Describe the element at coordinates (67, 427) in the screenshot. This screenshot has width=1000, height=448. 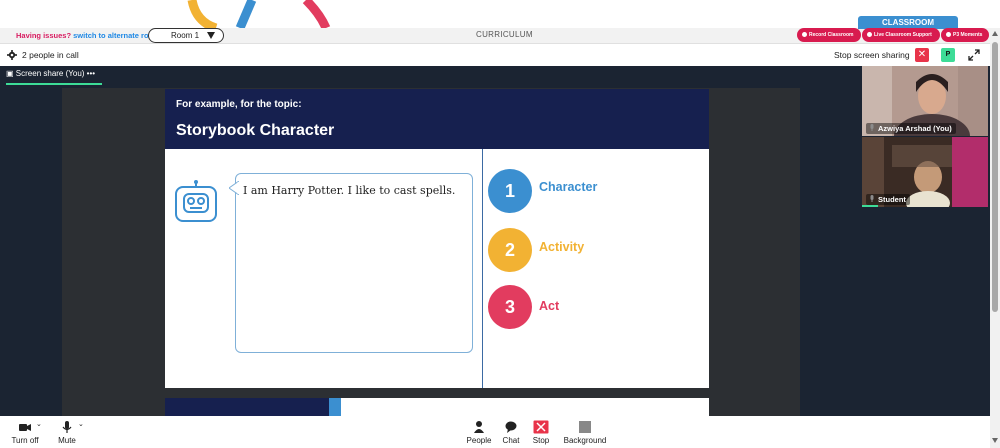
I see `microphone-icon` at that location.